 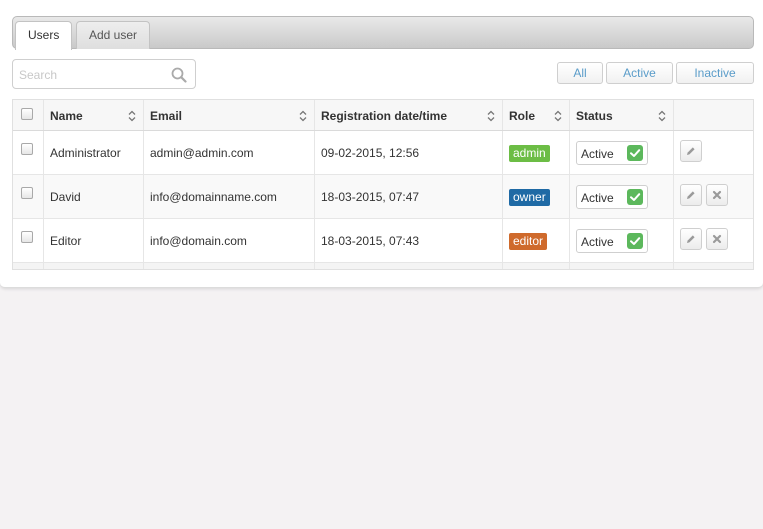 I want to click on column-label: Role, so click(x=522, y=116).